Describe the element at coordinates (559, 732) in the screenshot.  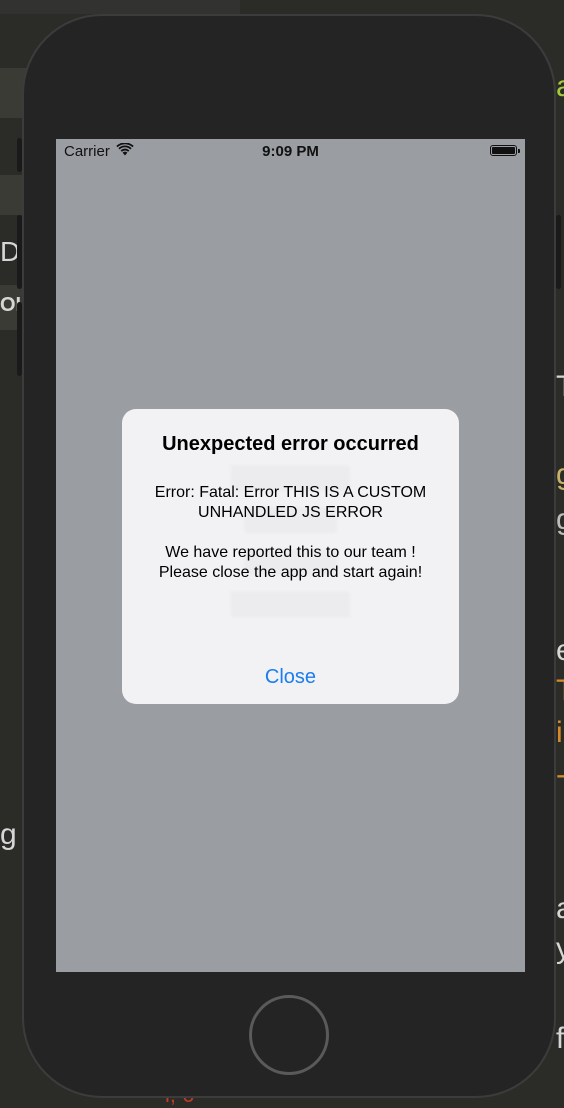
I see `background-text-fragment: i` at that location.